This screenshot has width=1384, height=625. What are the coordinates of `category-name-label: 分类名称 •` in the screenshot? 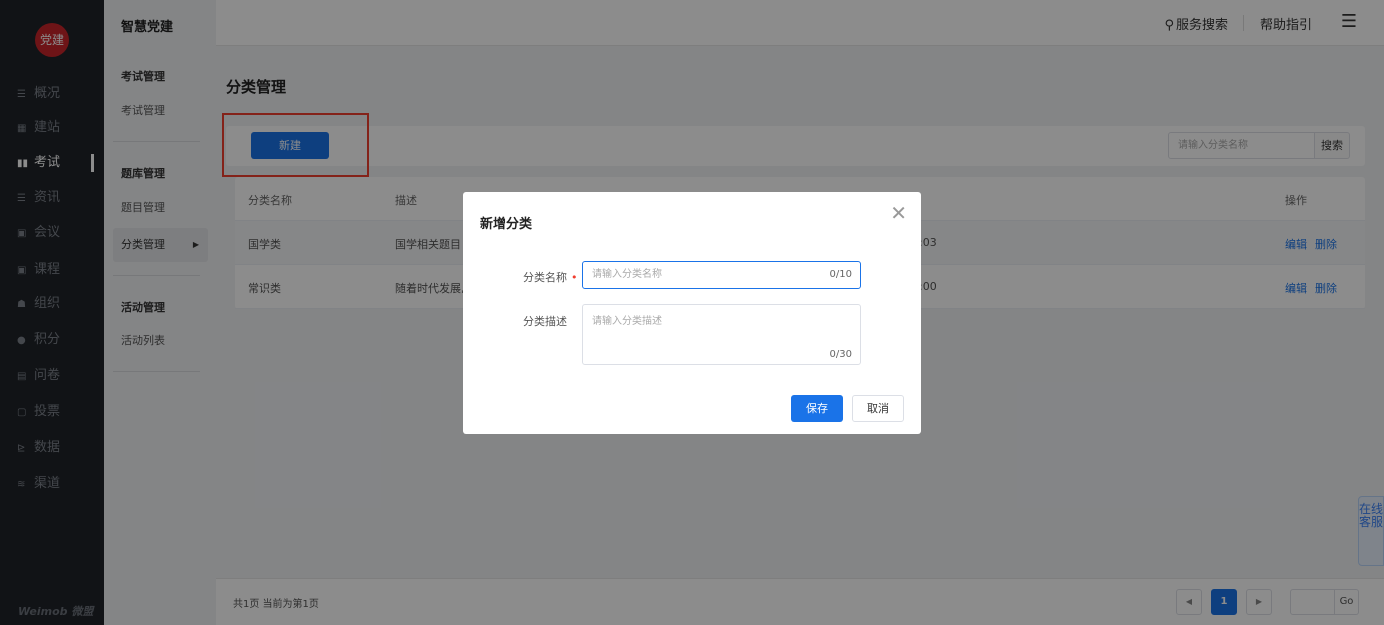 It's located at (550, 277).